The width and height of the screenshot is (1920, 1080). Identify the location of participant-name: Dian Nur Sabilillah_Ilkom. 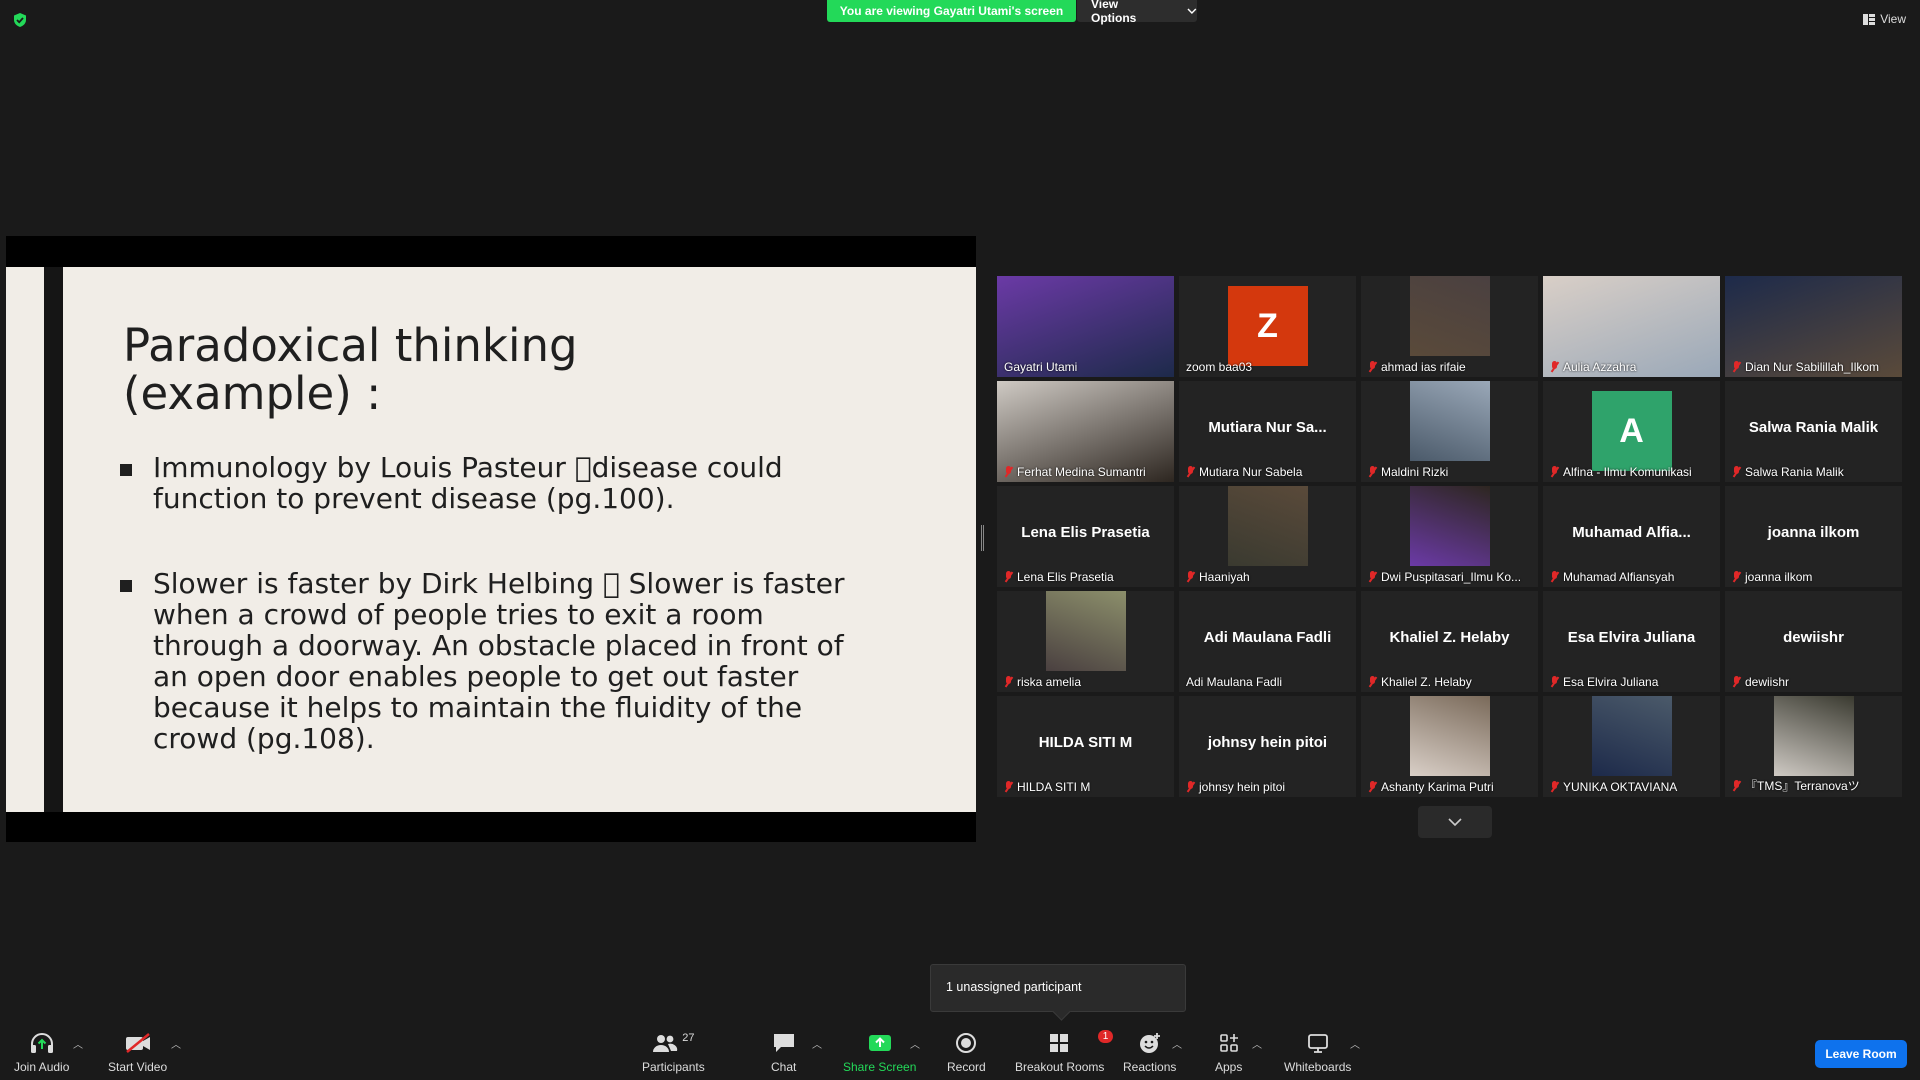
(1805, 367).